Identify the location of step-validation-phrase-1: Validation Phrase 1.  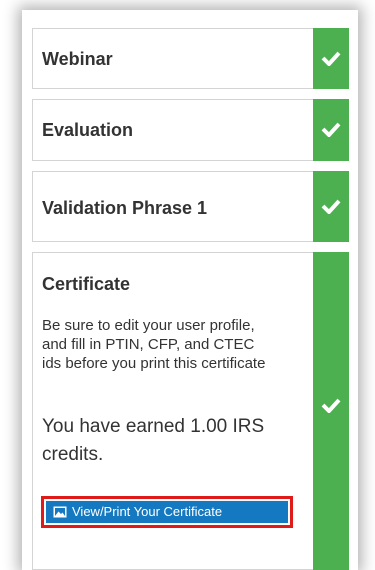
(190, 206).